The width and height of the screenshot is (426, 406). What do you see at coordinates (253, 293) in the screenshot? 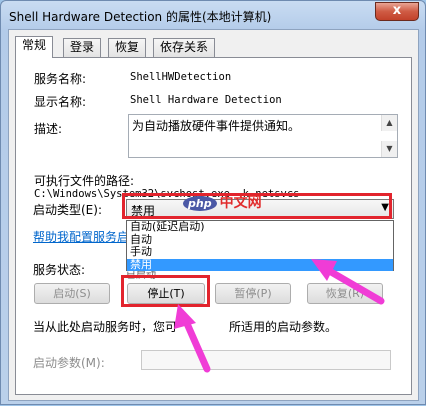
I see `pause-button: 暂停(P)` at bounding box center [253, 293].